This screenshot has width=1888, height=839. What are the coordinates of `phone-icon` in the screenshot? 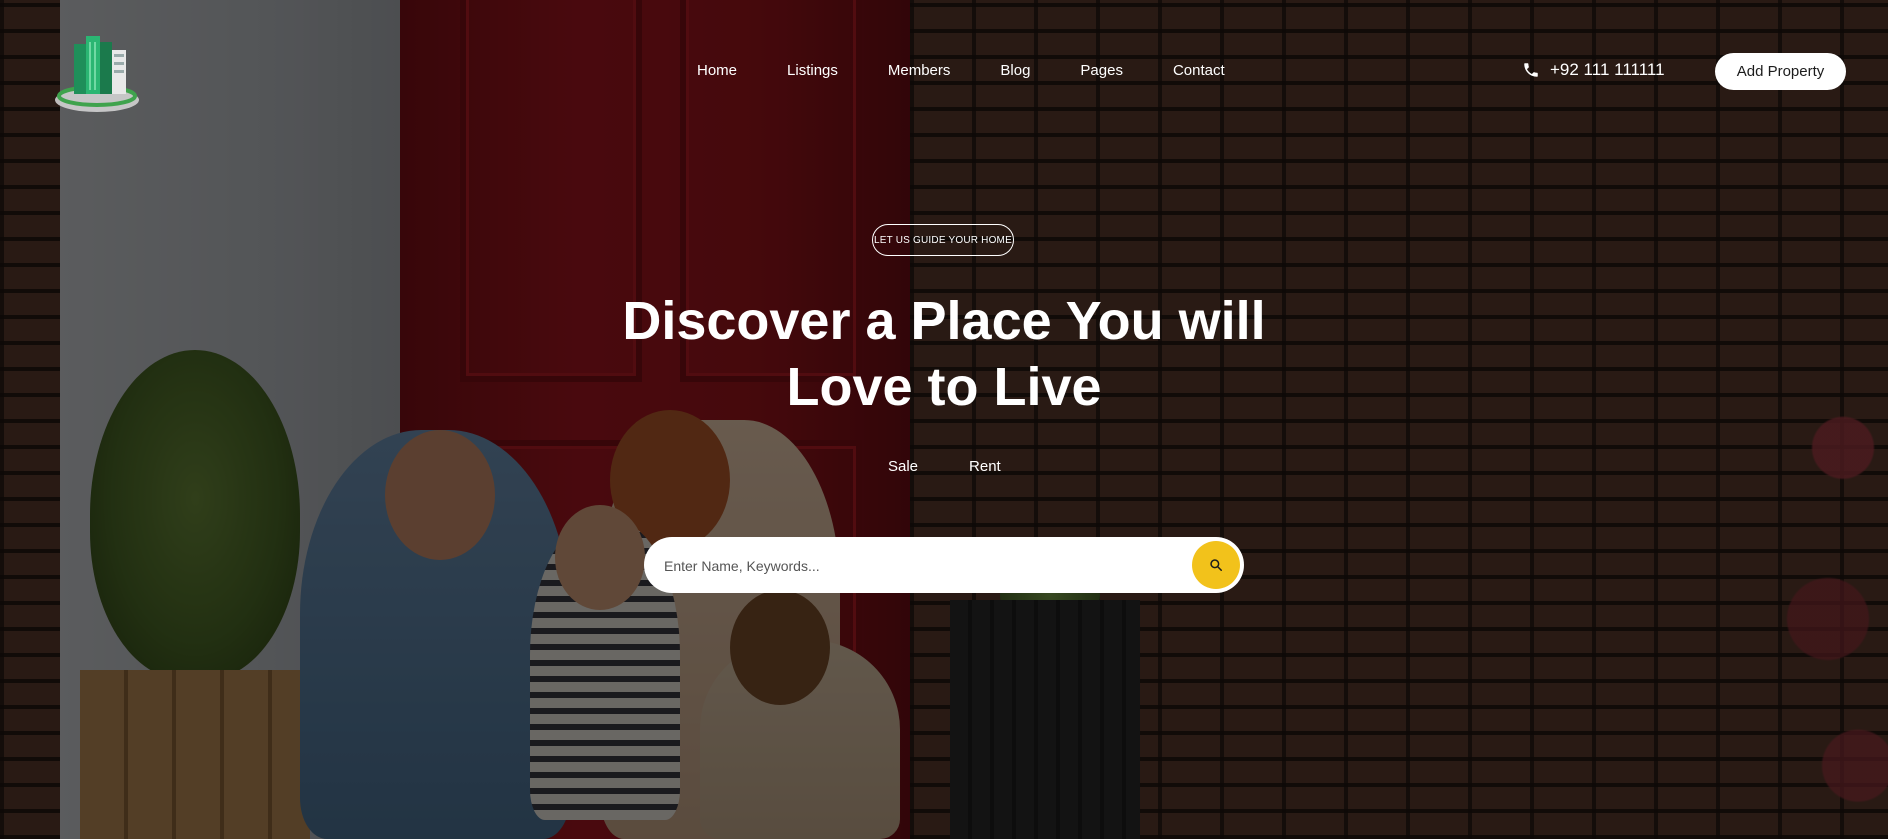 It's located at (1531, 70).